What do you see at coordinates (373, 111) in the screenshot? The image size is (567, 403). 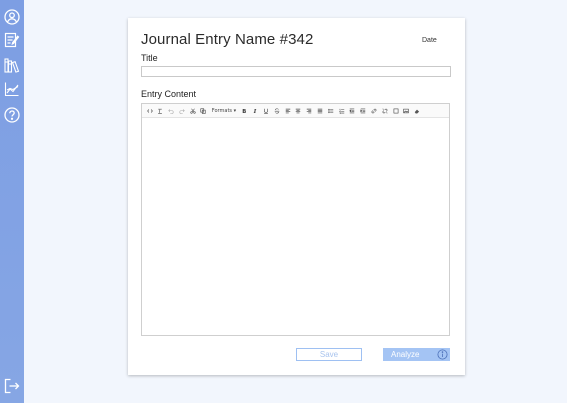 I see `link-icon` at bounding box center [373, 111].